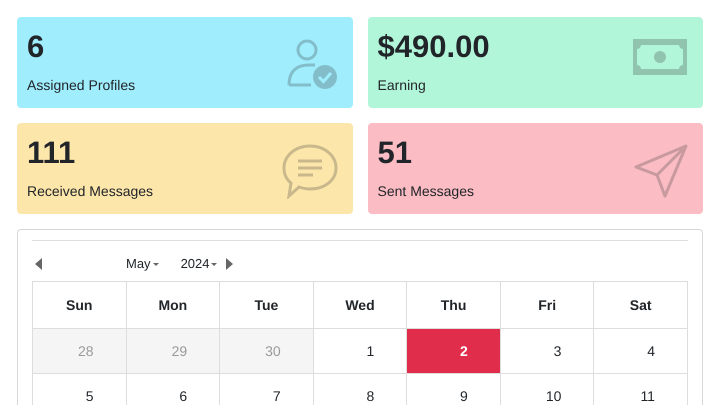  What do you see at coordinates (660, 57) in the screenshot?
I see `banknote-icon` at bounding box center [660, 57].